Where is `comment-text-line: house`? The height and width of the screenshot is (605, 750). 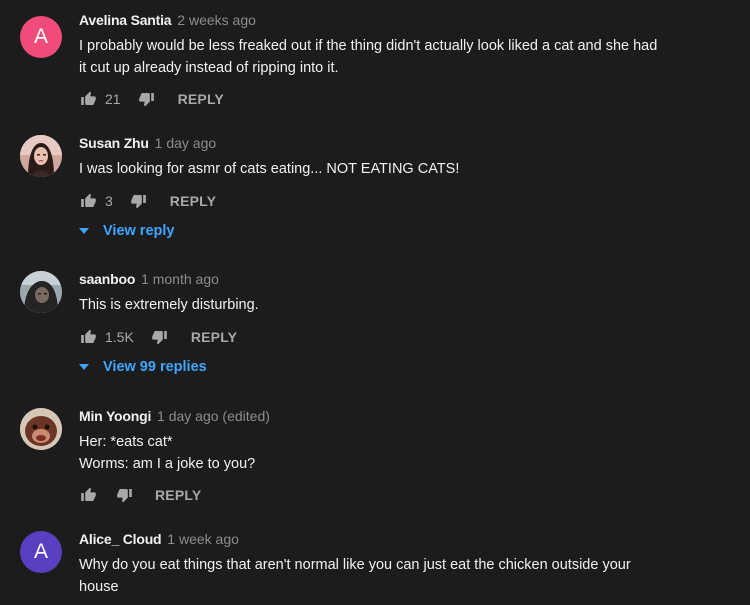 comment-text-line: house is located at coordinates (99, 587).